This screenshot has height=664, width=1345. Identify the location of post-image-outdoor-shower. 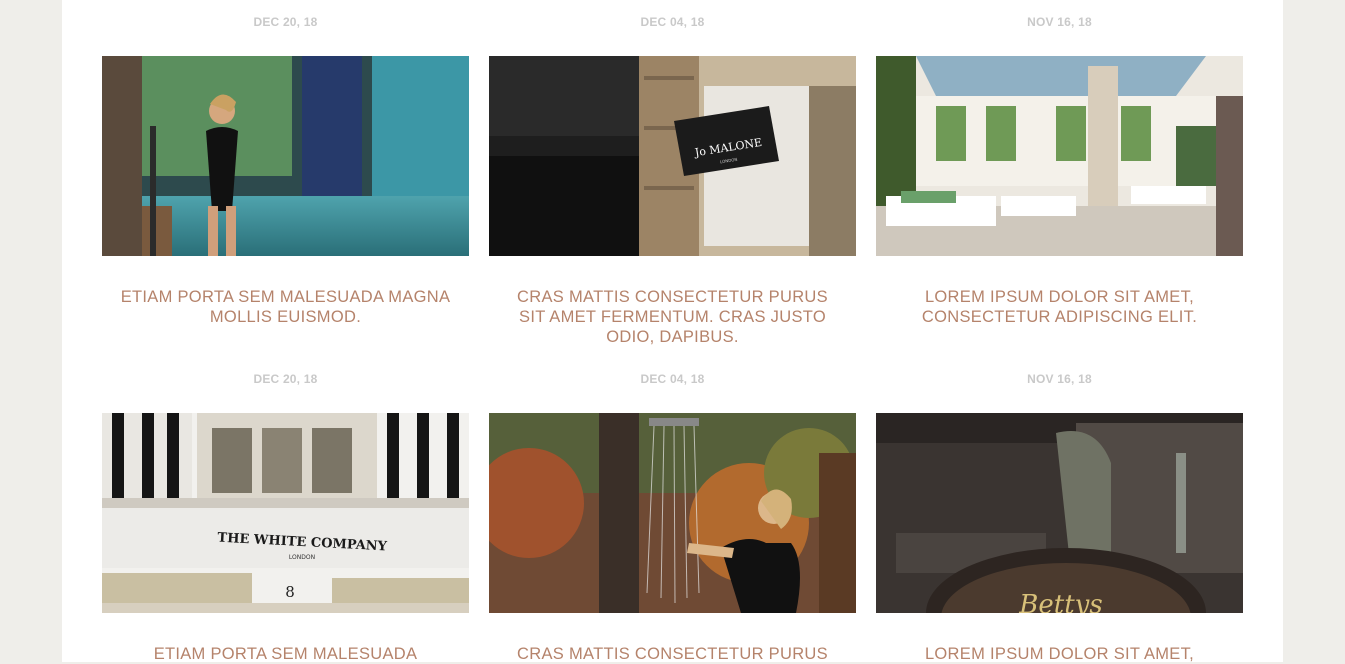
(672, 513).